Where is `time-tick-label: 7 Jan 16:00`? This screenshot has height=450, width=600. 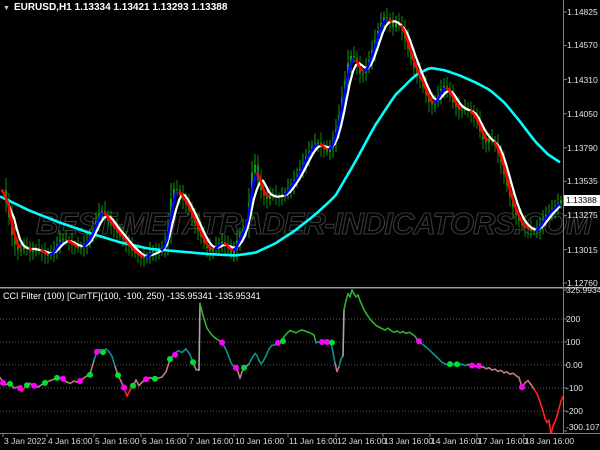 time-tick-label: 7 Jan 16:00 is located at coordinates (211, 441).